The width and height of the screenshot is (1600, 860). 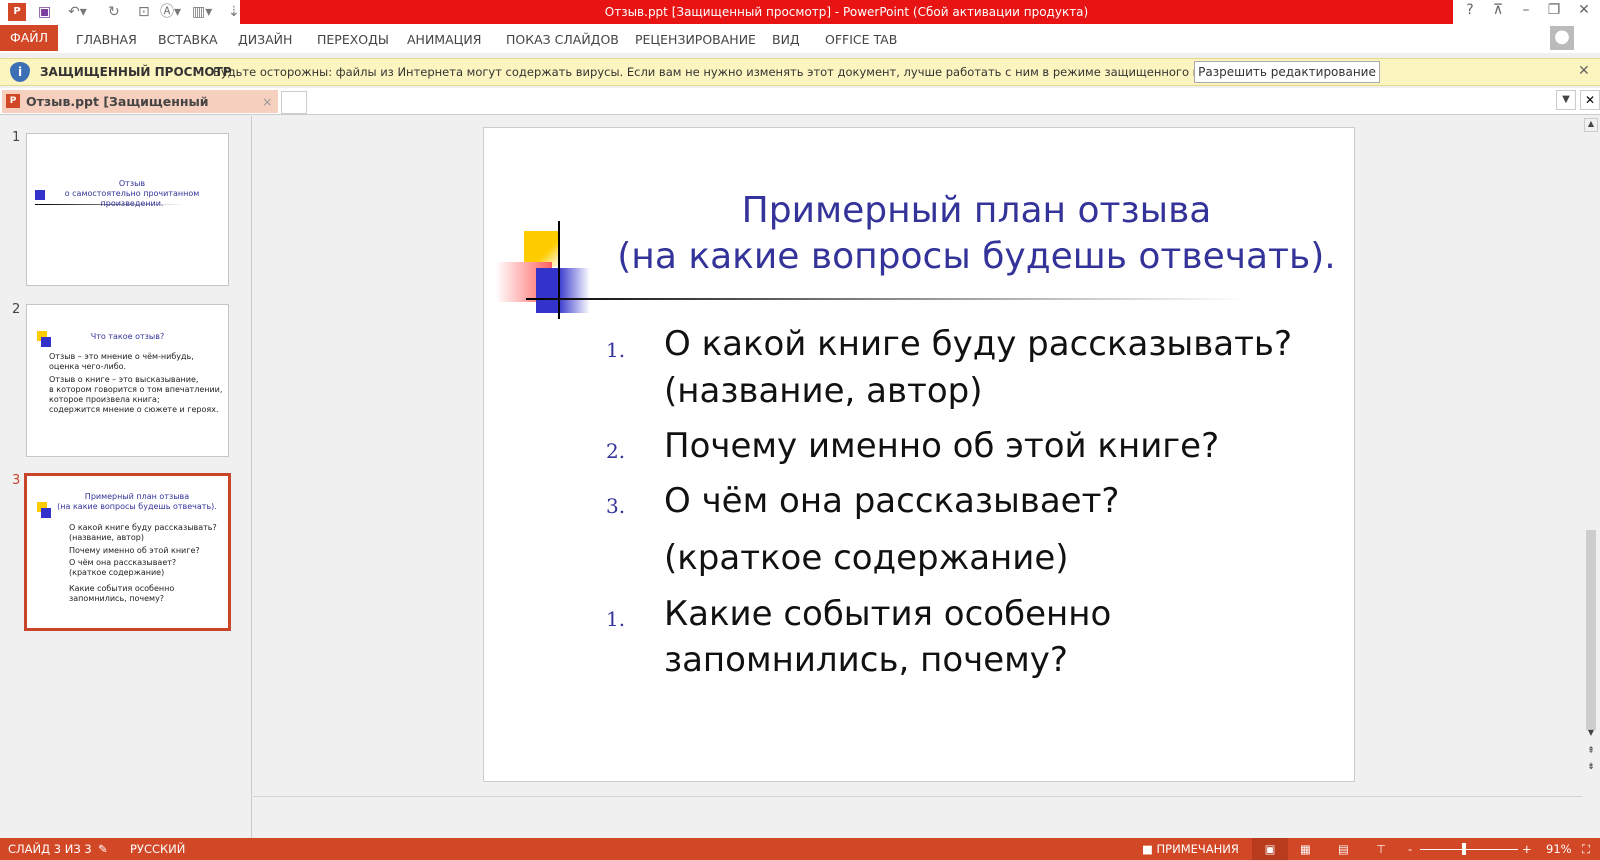 I want to click on customize-qat-icon: ⇣, so click(x=234, y=12).